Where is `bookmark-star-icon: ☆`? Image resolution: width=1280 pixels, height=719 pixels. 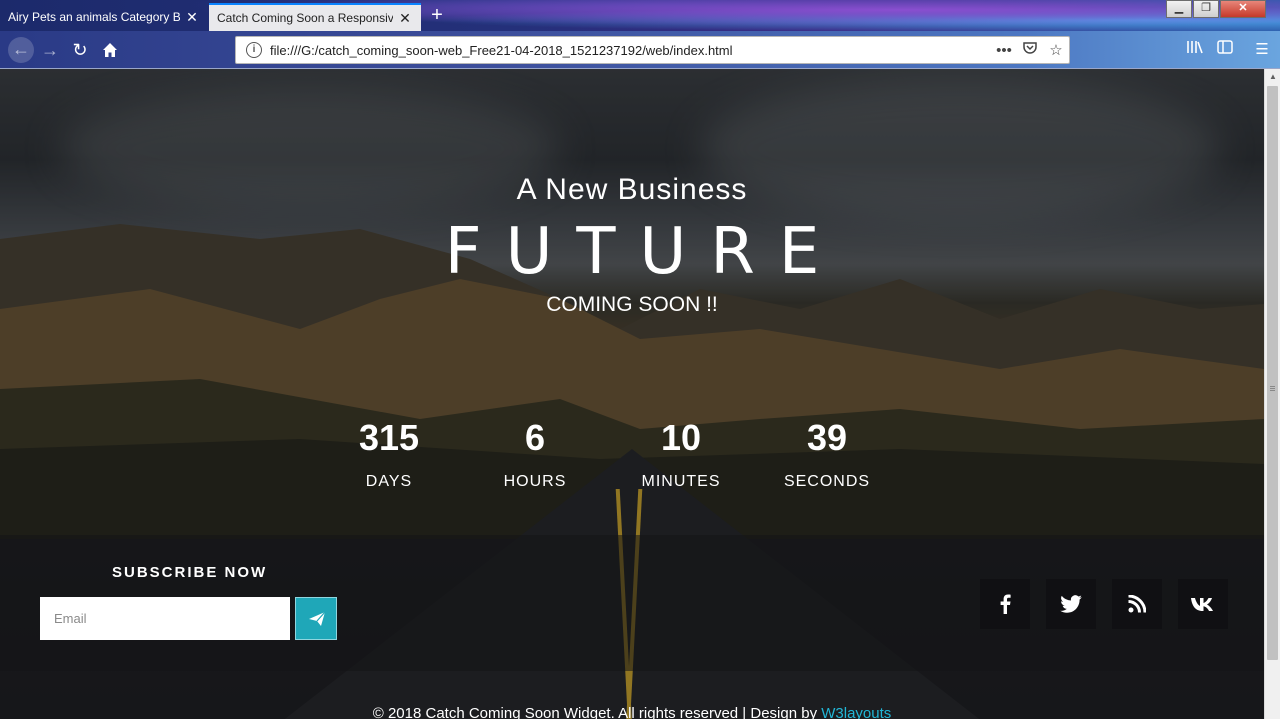
bookmark-star-icon: ☆ is located at coordinates (1056, 50).